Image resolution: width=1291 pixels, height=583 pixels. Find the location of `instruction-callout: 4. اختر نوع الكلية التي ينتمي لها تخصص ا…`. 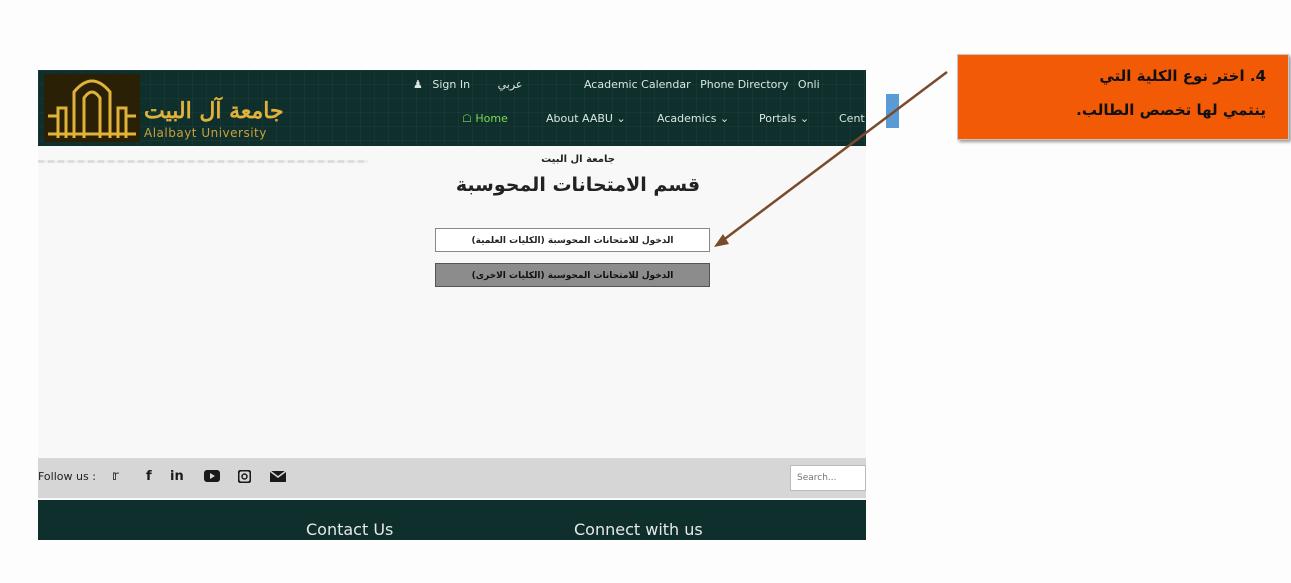

instruction-callout: 4. اختر نوع الكلية التي ينتمي لها تخصص ا… is located at coordinates (1123, 97).